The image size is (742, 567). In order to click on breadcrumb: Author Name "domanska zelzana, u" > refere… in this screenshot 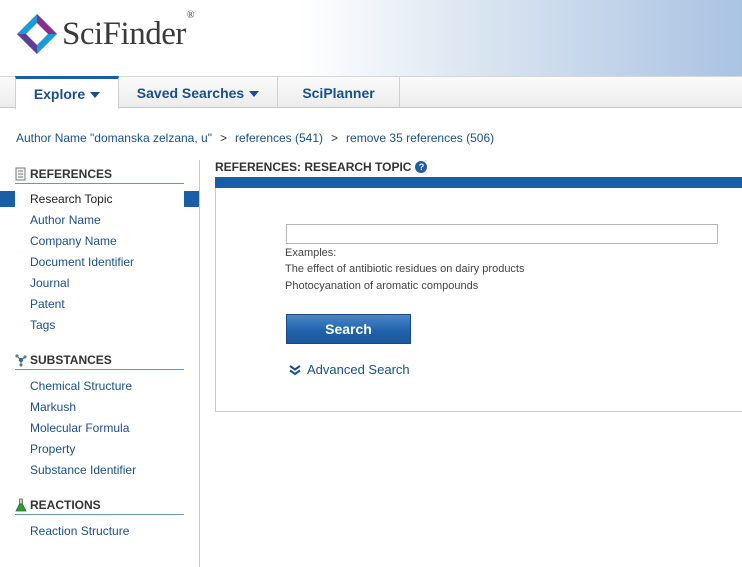, I will do `click(255, 138)`.